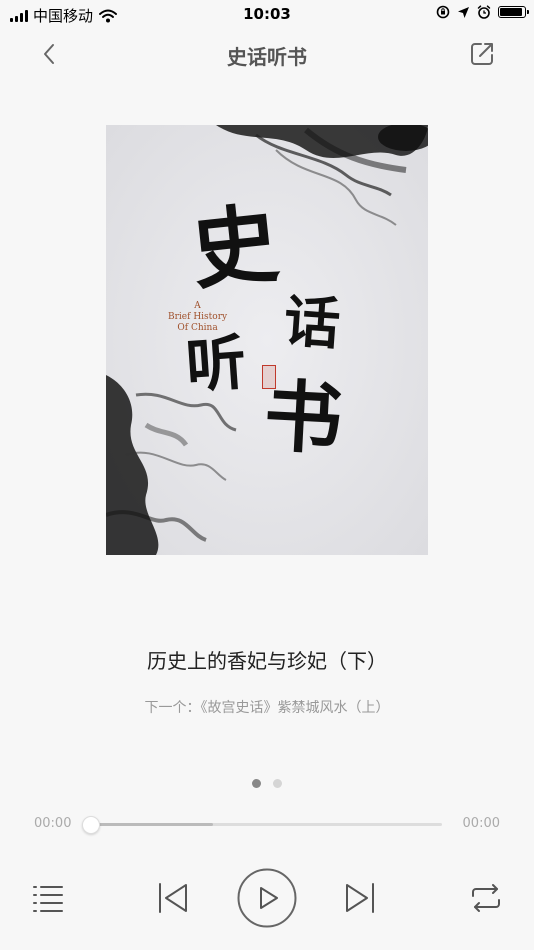  What do you see at coordinates (443, 12) in the screenshot?
I see `orientation-lock-icon` at bounding box center [443, 12].